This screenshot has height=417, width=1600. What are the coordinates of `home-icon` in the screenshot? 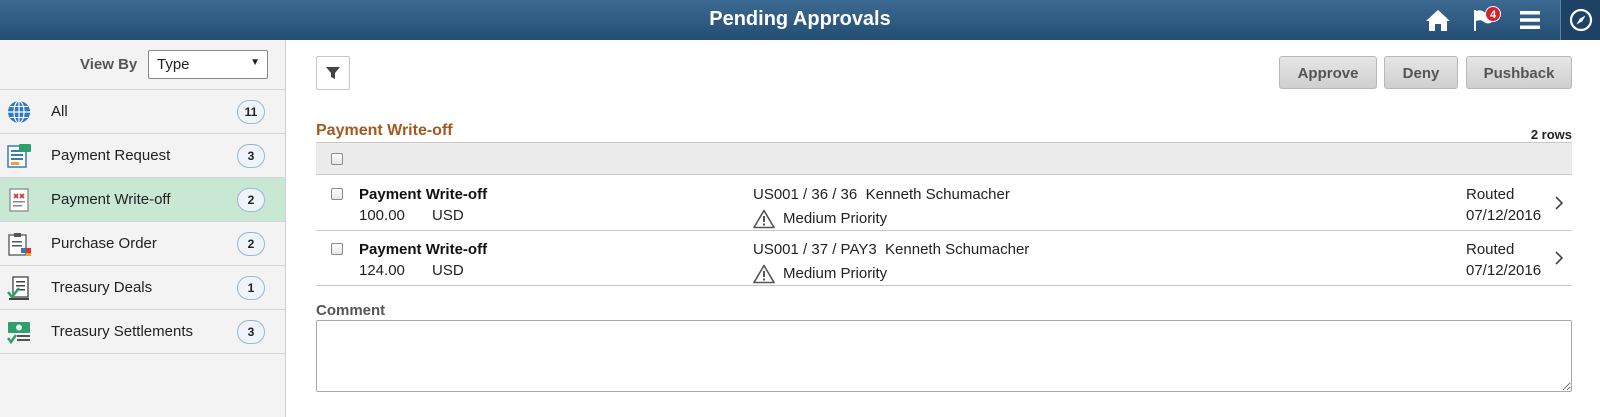 It's located at (1438, 20).